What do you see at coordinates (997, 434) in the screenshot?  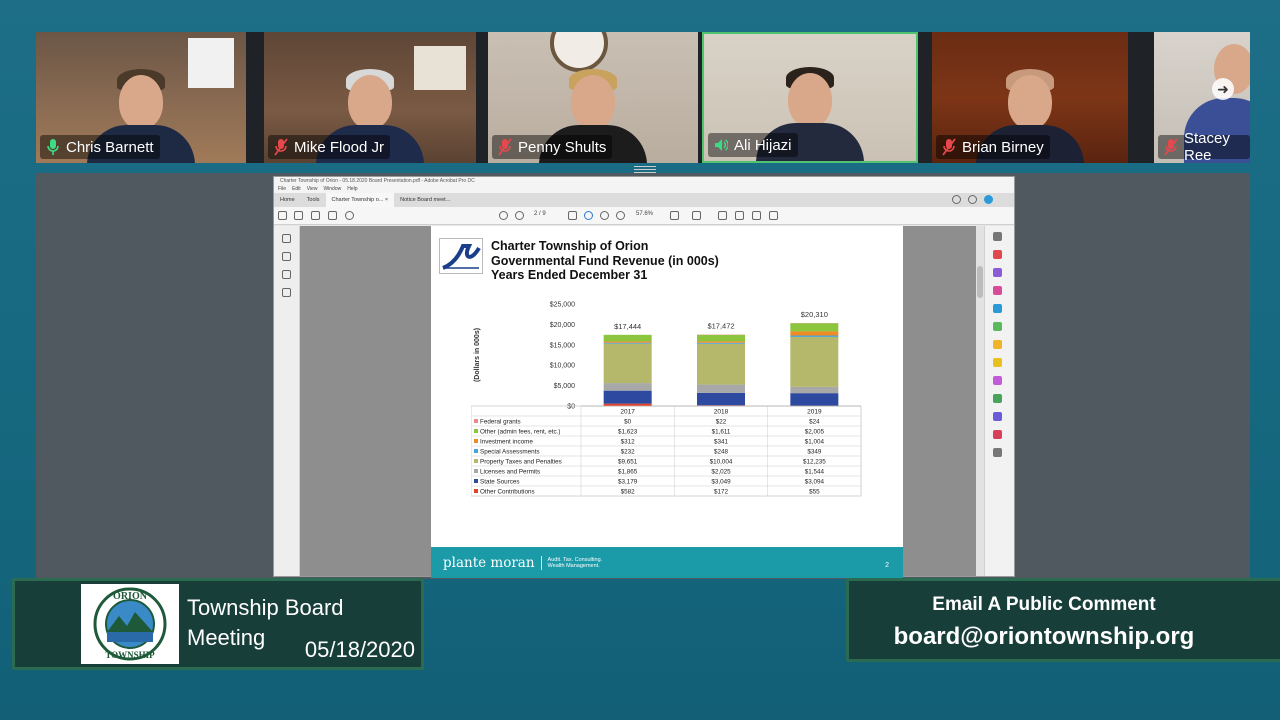 I see `redact-icon` at bounding box center [997, 434].